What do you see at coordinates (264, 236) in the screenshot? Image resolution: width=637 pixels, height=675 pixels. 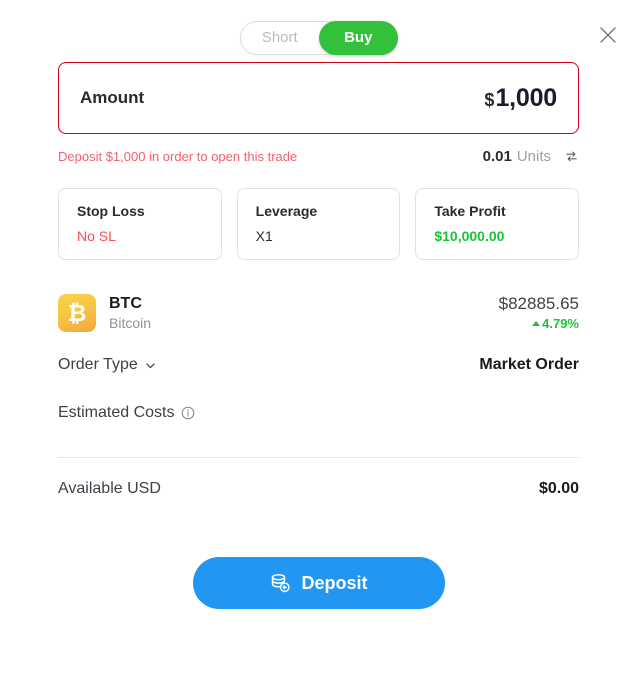 I see `leverage-value: X1` at bounding box center [264, 236].